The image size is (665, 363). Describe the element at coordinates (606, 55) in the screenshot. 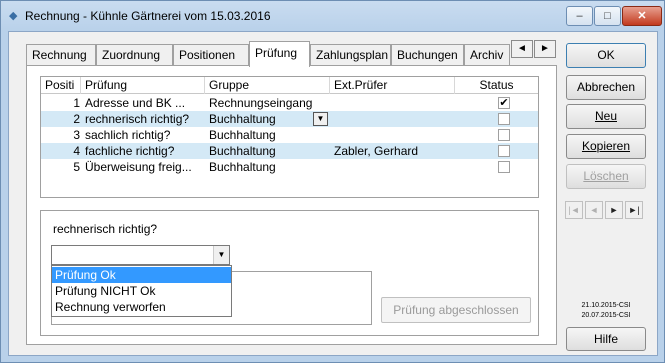

I see `ok-button: OK` at that location.